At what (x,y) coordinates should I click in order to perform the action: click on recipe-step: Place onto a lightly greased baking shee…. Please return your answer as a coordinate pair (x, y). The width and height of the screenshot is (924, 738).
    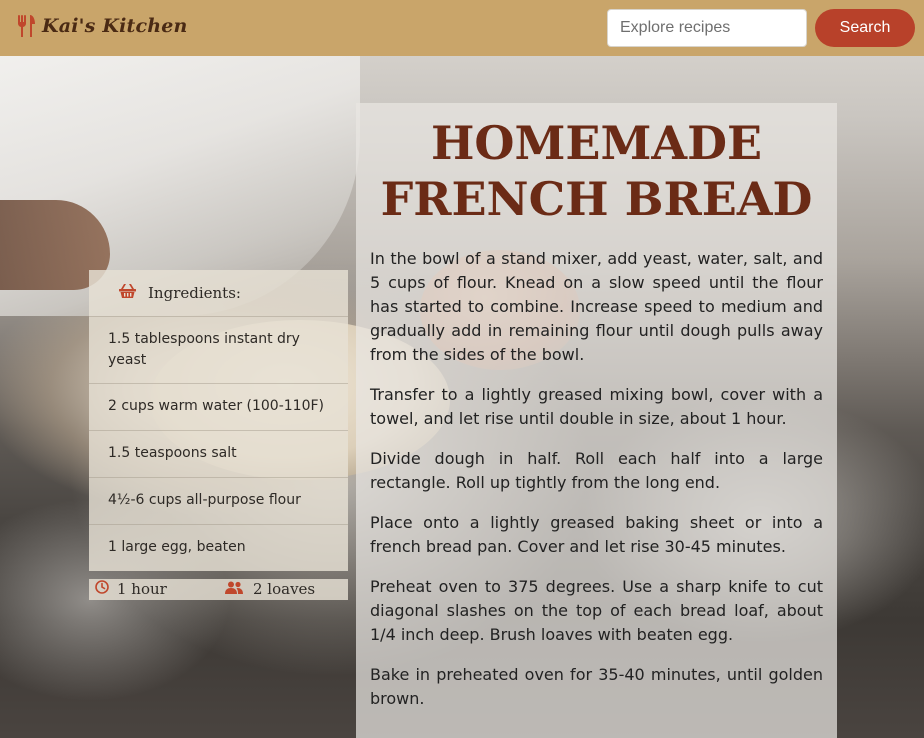
    Looking at the image, I should click on (596, 534).